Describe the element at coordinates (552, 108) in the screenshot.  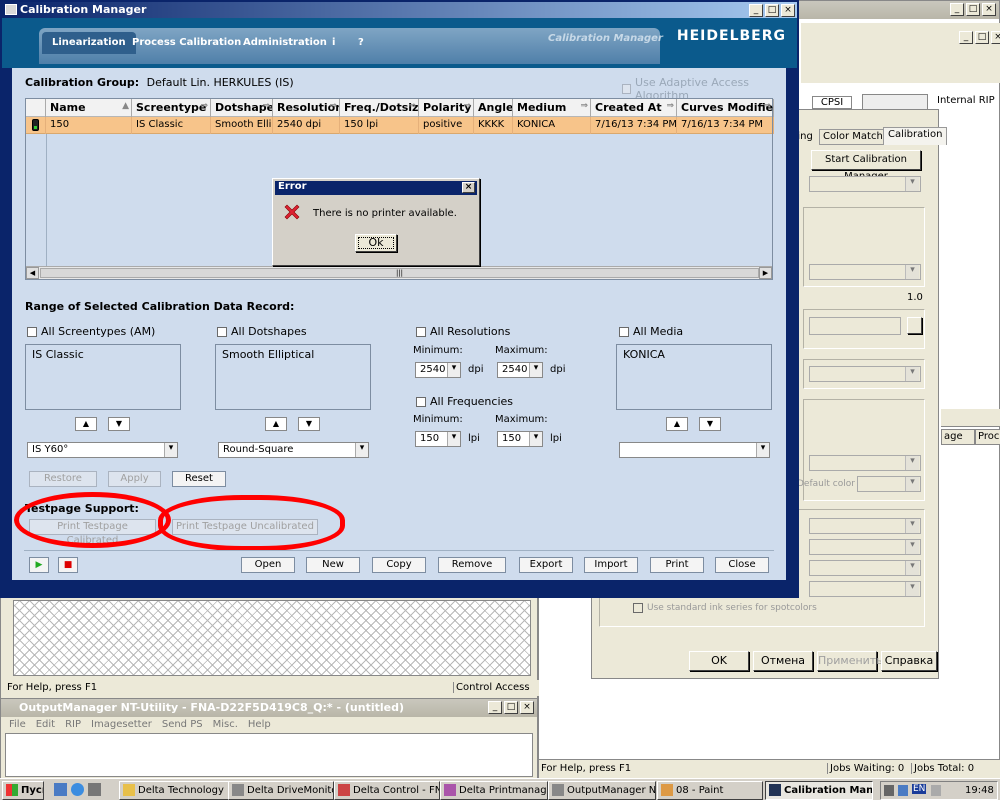
I see `column-header-medium: Medium ⇒` at that location.